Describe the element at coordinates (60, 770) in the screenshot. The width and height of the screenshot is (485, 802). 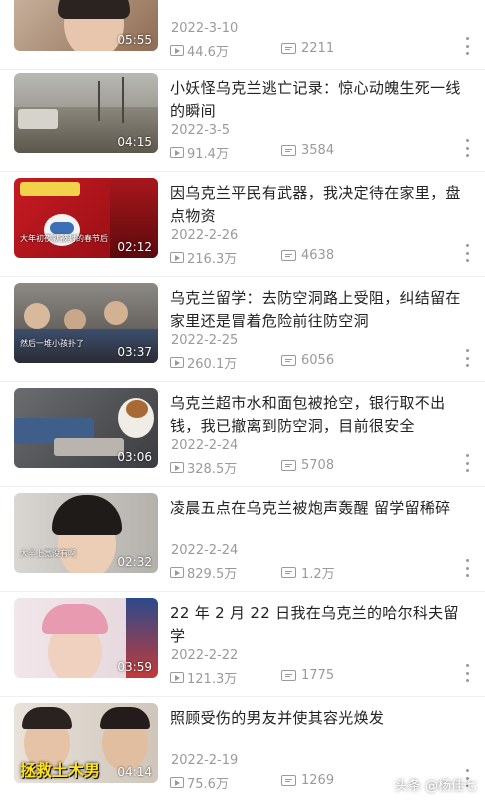
I see `thumbnail-caption: 拯救土木男` at that location.